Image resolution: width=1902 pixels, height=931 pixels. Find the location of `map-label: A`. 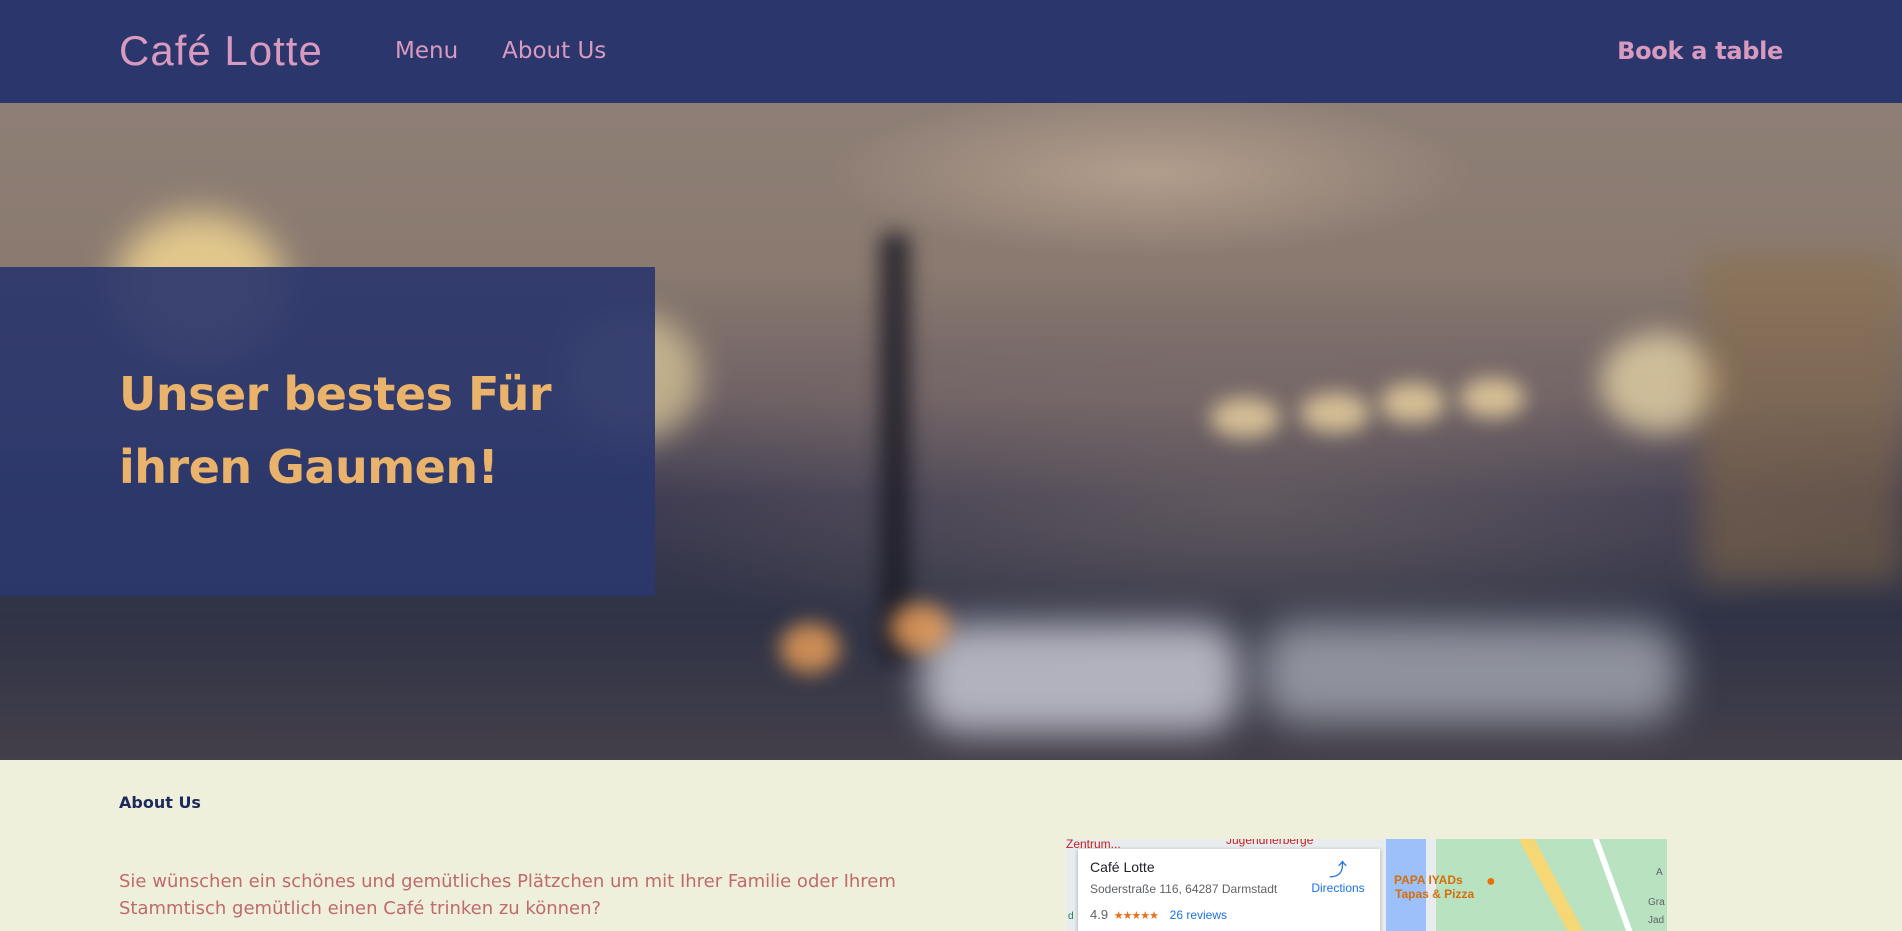

map-label: A is located at coordinates (1659, 872).